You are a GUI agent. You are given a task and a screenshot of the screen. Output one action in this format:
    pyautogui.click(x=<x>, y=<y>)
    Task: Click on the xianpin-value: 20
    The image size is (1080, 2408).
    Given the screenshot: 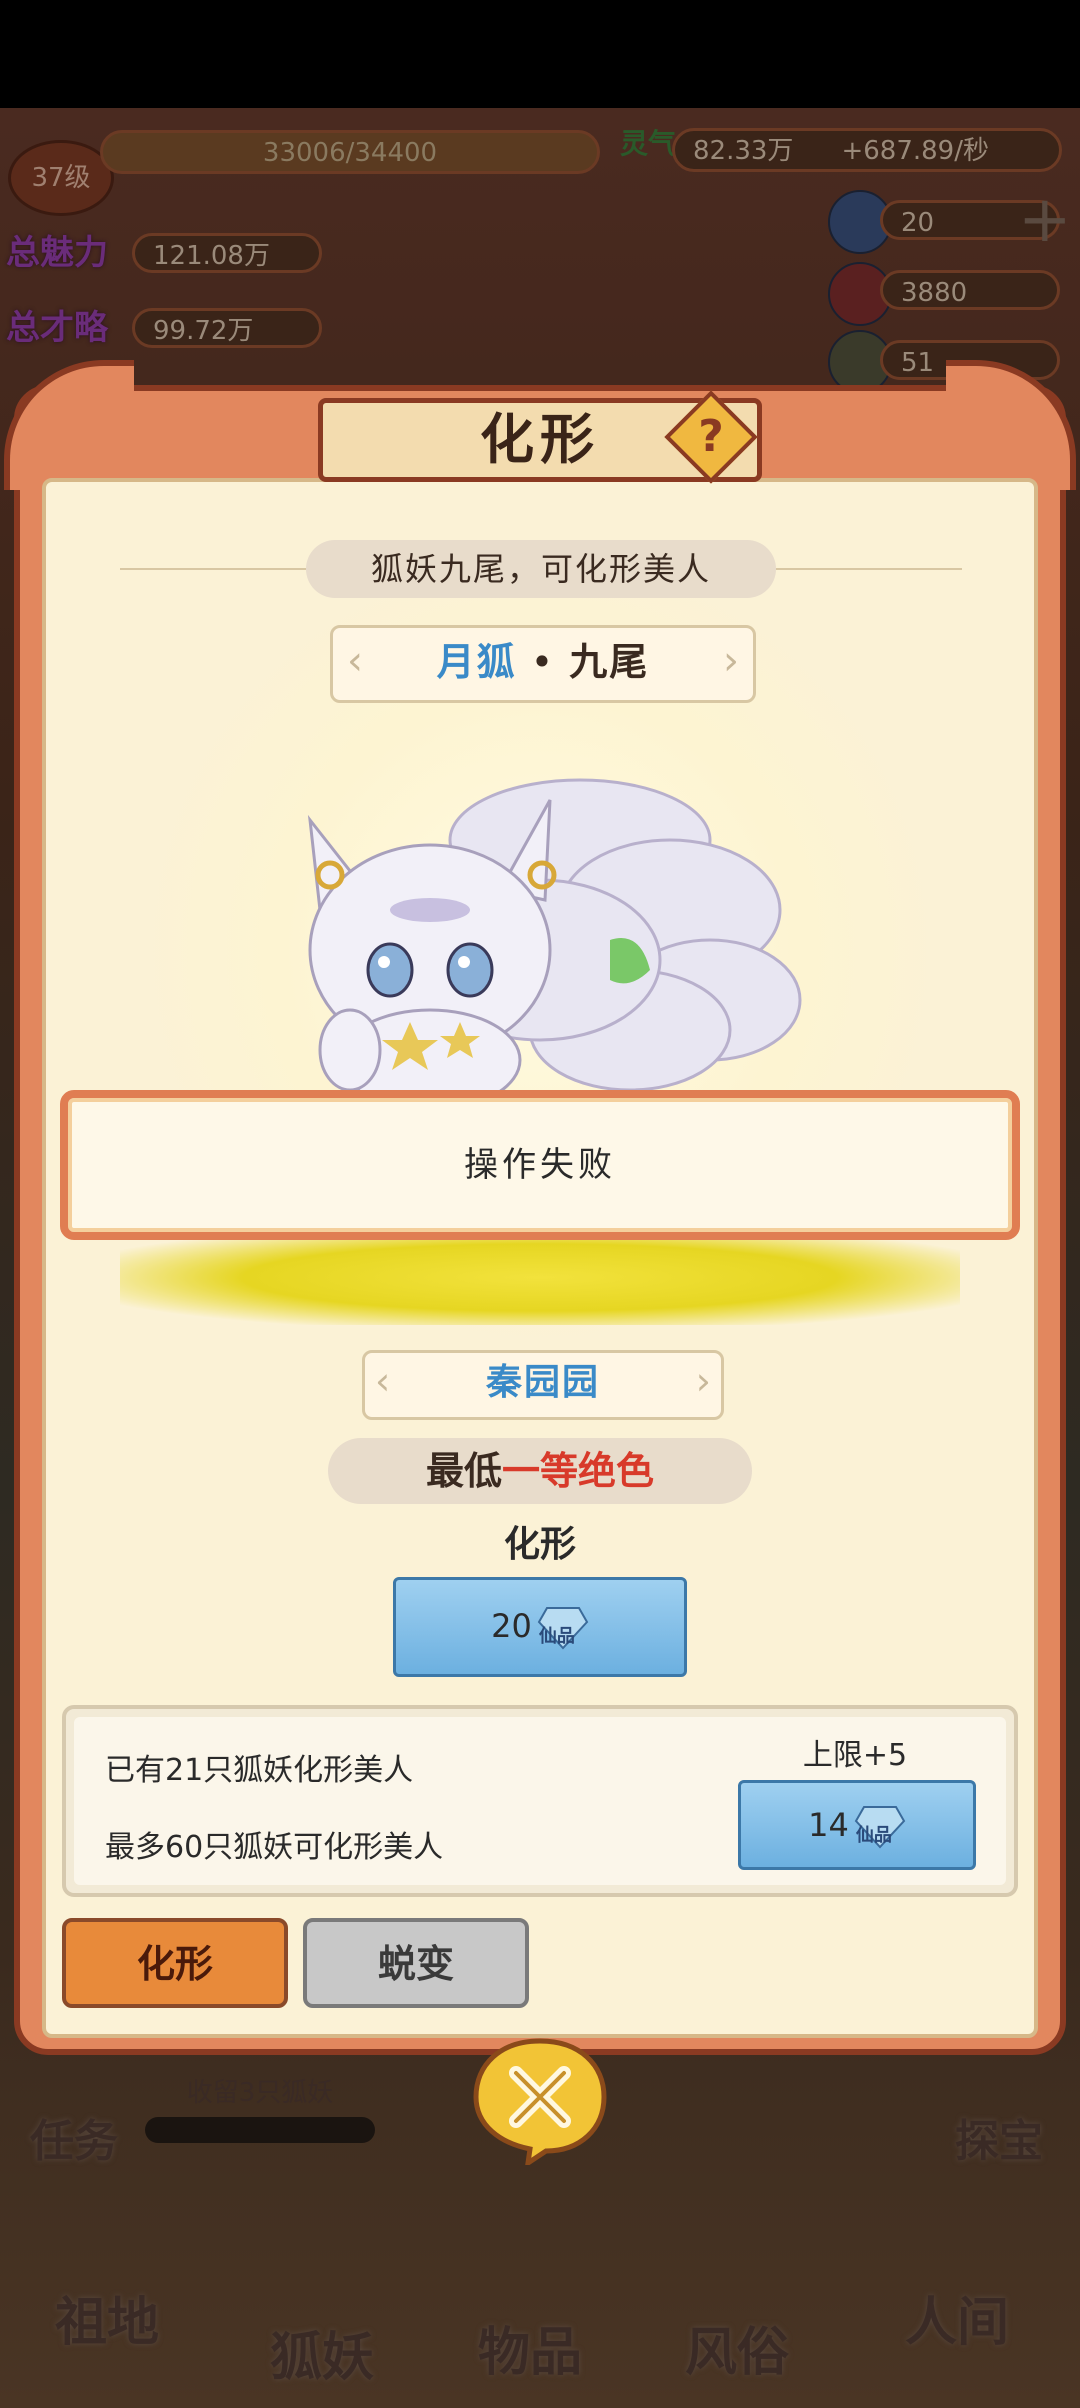 What is the action you would take?
    pyautogui.click(x=918, y=223)
    